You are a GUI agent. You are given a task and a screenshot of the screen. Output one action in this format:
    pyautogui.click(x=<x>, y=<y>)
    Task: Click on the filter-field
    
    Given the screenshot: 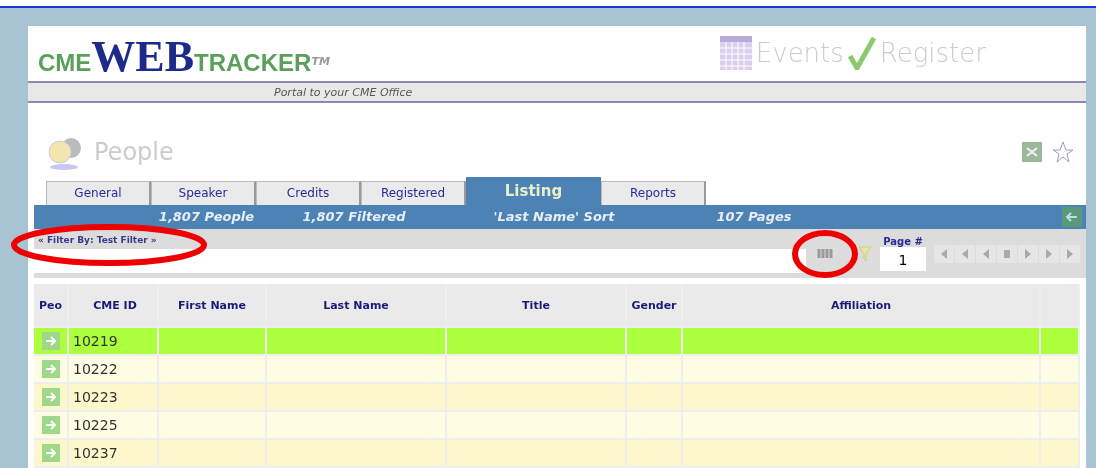 What is the action you would take?
    pyautogui.click(x=420, y=261)
    